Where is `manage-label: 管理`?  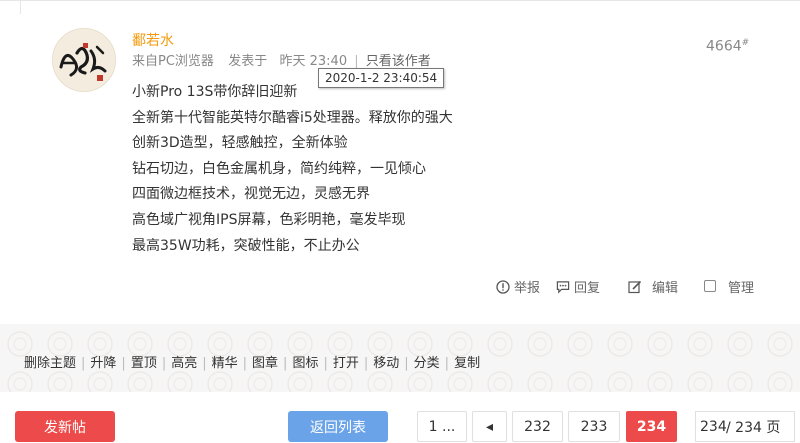
manage-label: 管理 is located at coordinates (741, 288).